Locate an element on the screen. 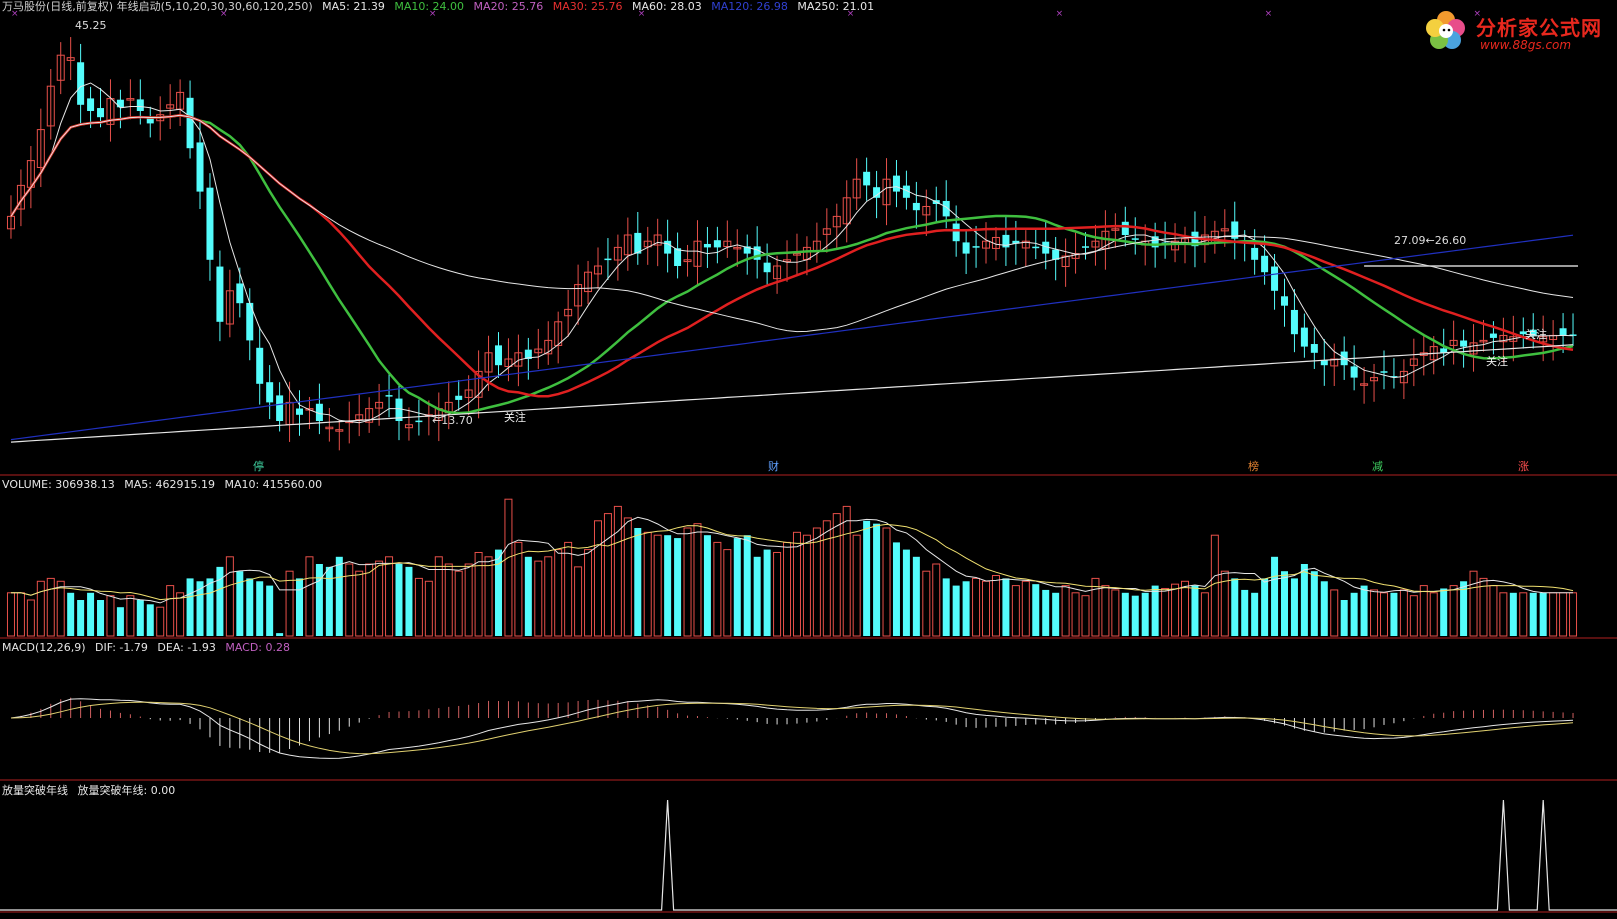 Image resolution: width=1617 pixels, height=919 pixels. logo-url: www.88gs.com is located at coordinates (1526, 45).